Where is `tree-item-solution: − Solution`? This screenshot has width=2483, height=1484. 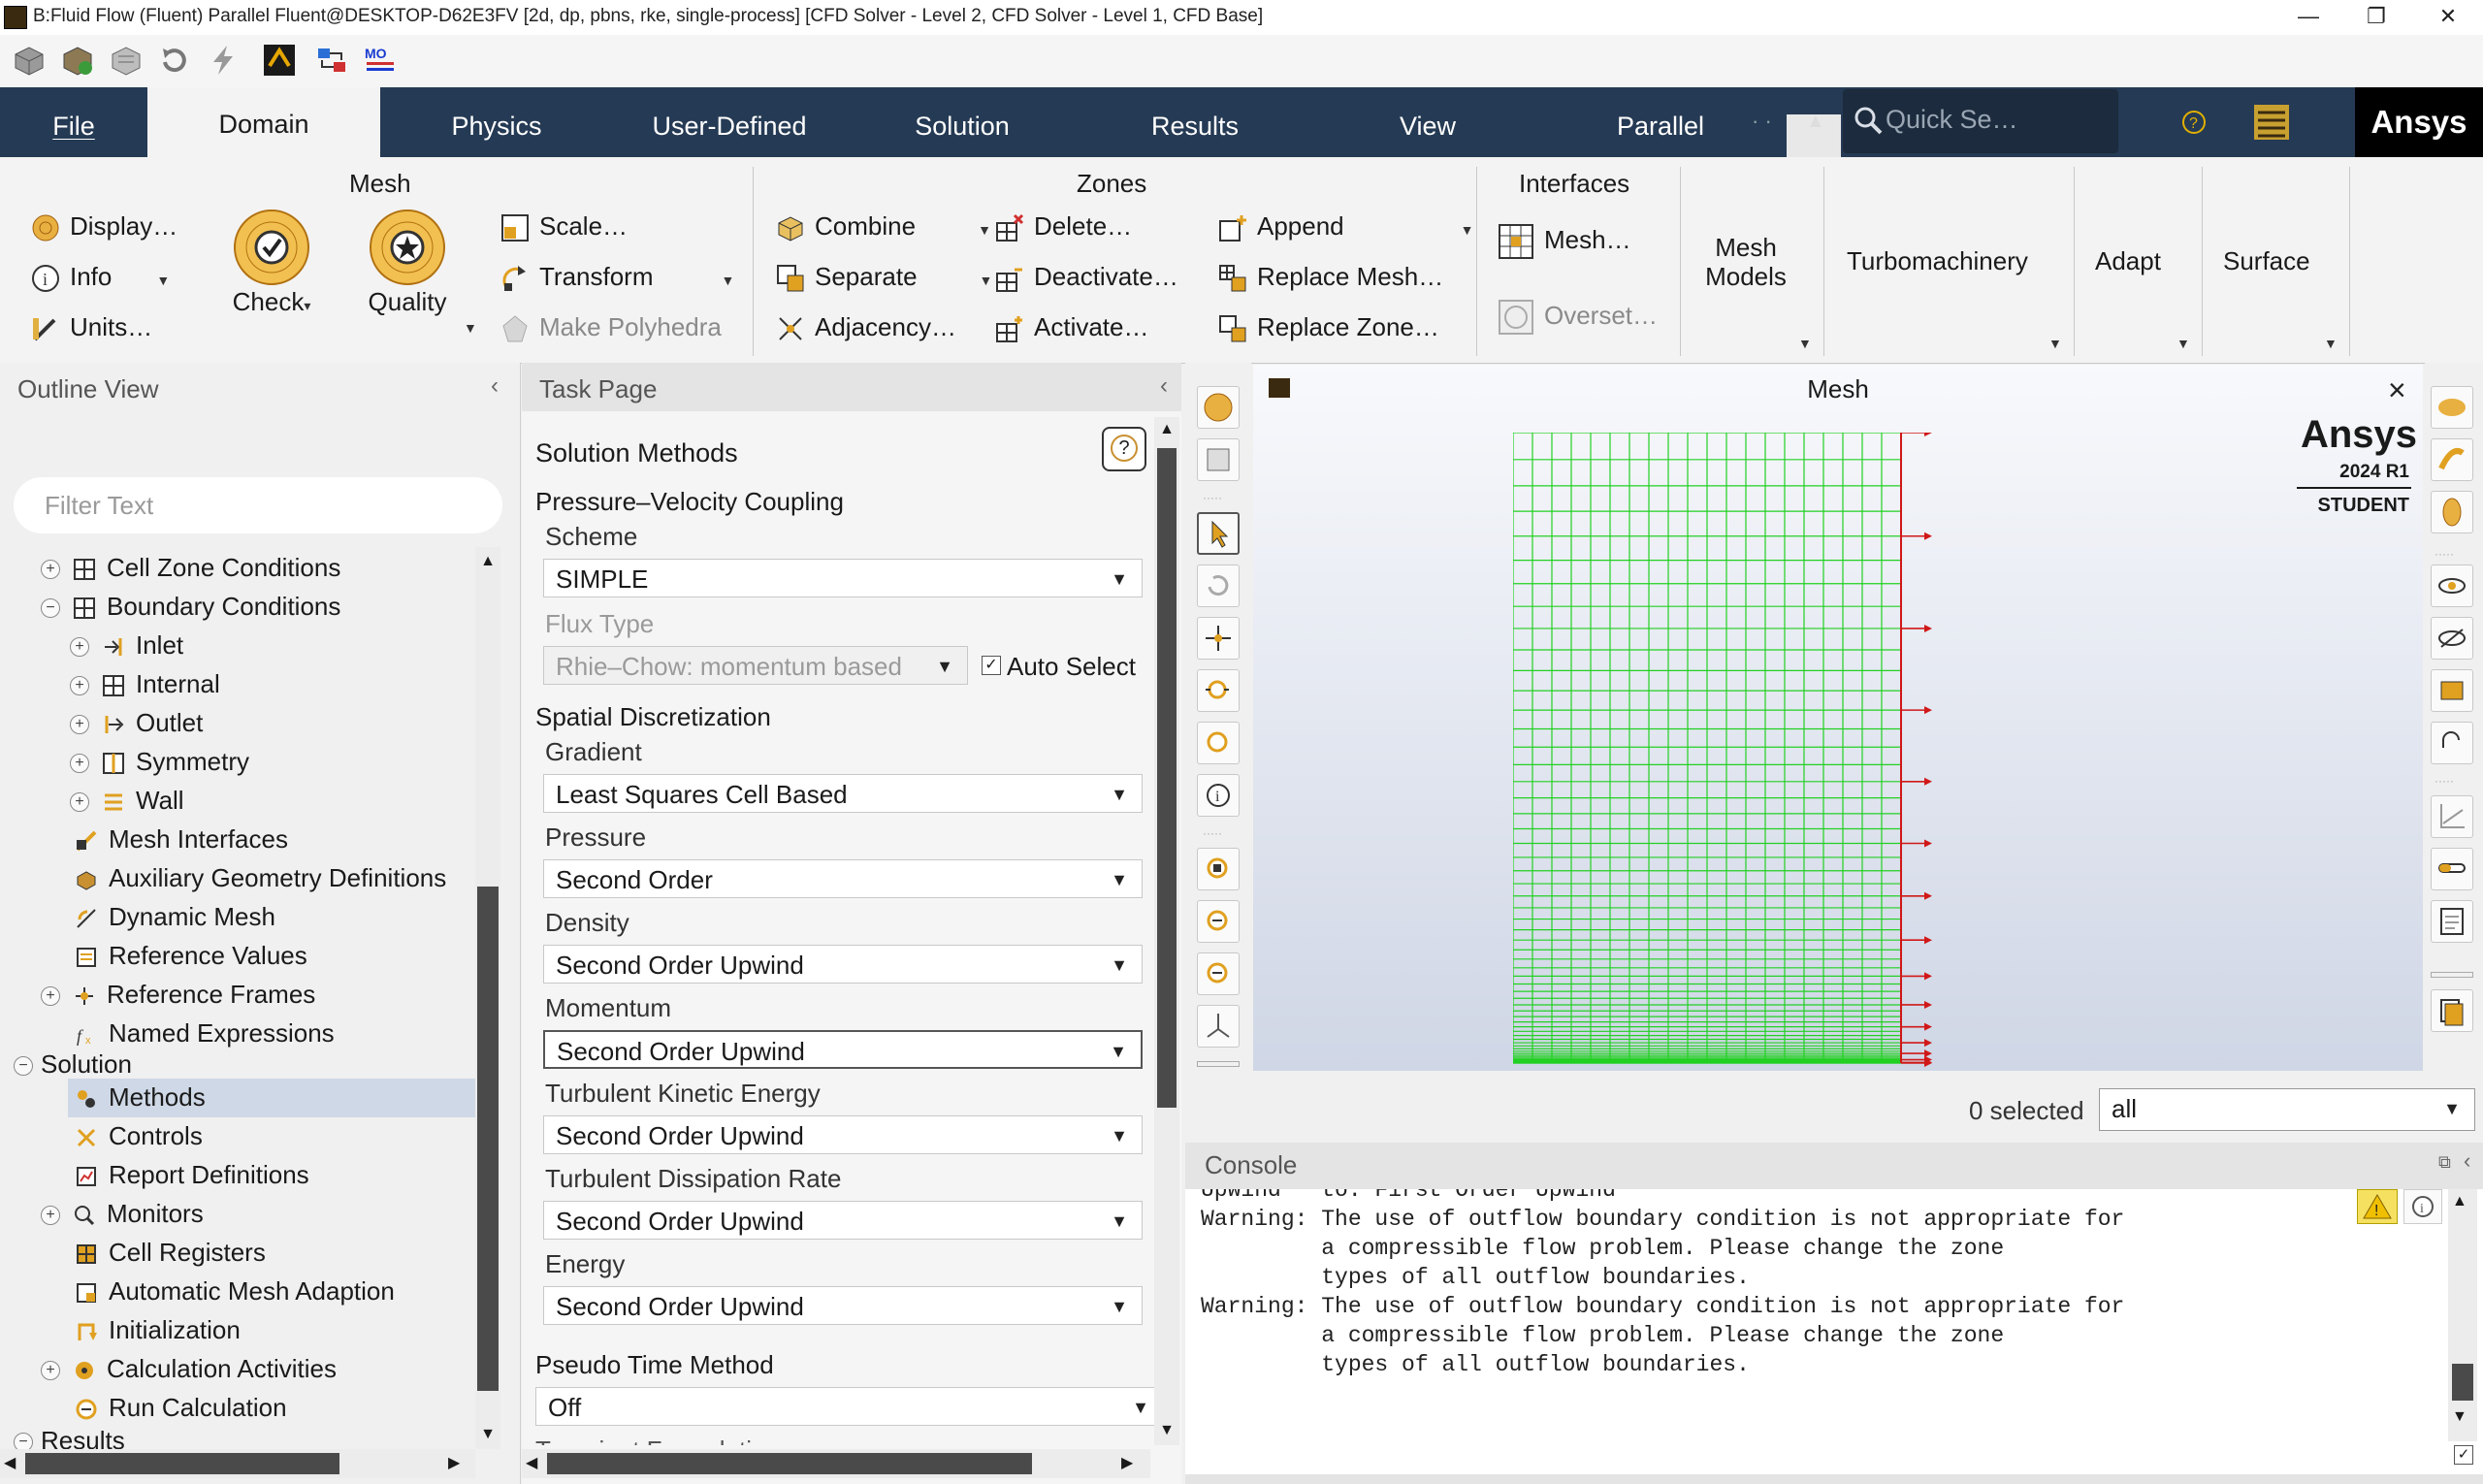 tree-item-solution: − Solution is located at coordinates (73, 1064).